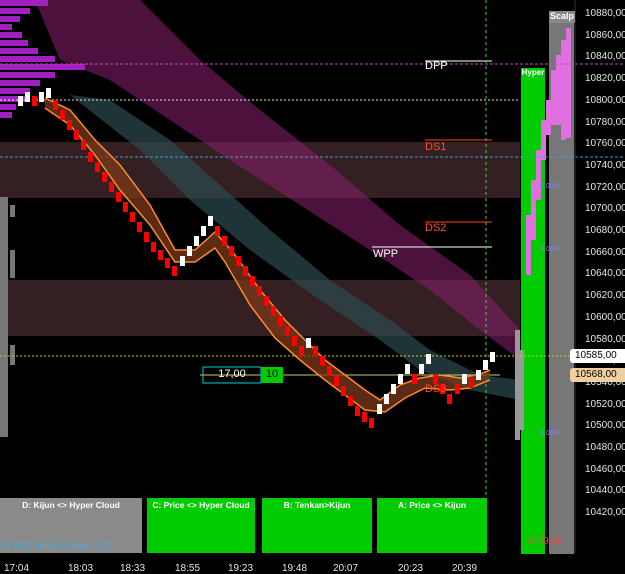 The width and height of the screenshot is (625, 574). What do you see at coordinates (605, 339) in the screenshot?
I see `price-tick: 10580,00` at bounding box center [605, 339].